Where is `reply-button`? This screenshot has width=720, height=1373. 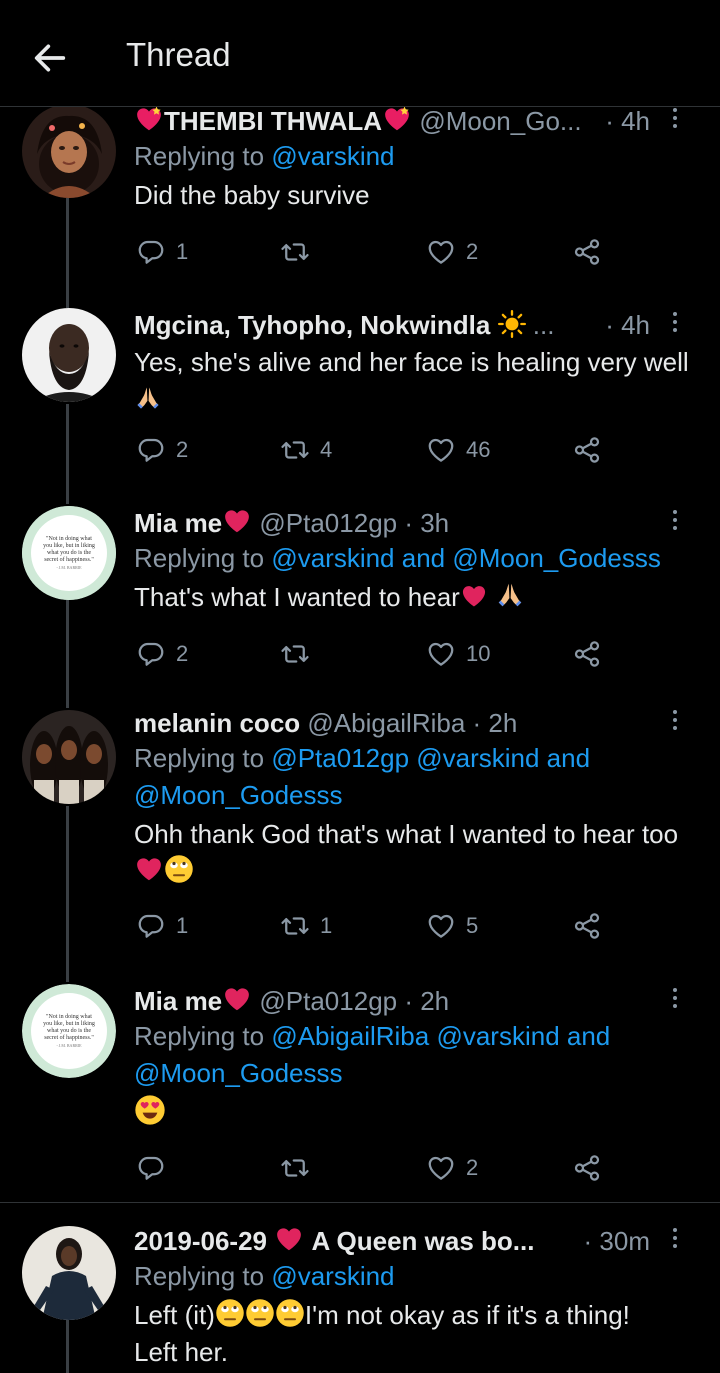
reply-button is located at coordinates (156, 1168).